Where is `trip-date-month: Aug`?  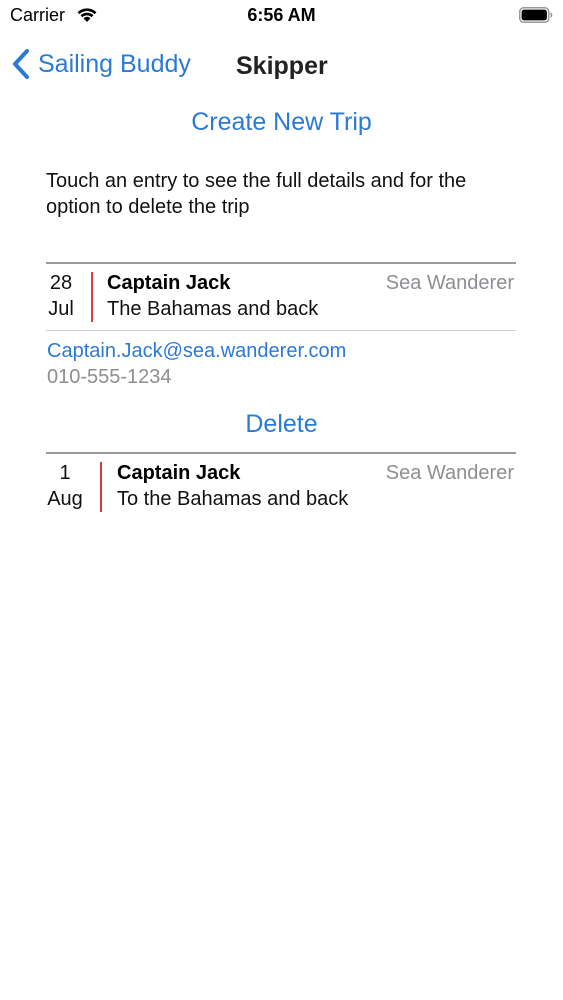 trip-date-month: Aug is located at coordinates (65, 499).